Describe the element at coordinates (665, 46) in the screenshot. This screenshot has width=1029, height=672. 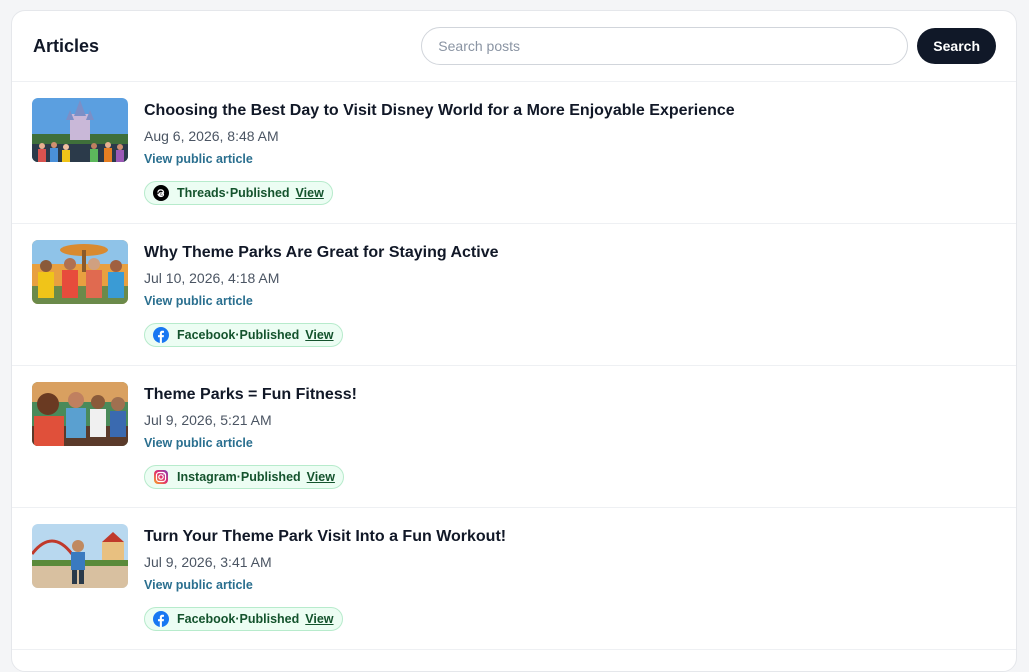
I see `search-input` at that location.